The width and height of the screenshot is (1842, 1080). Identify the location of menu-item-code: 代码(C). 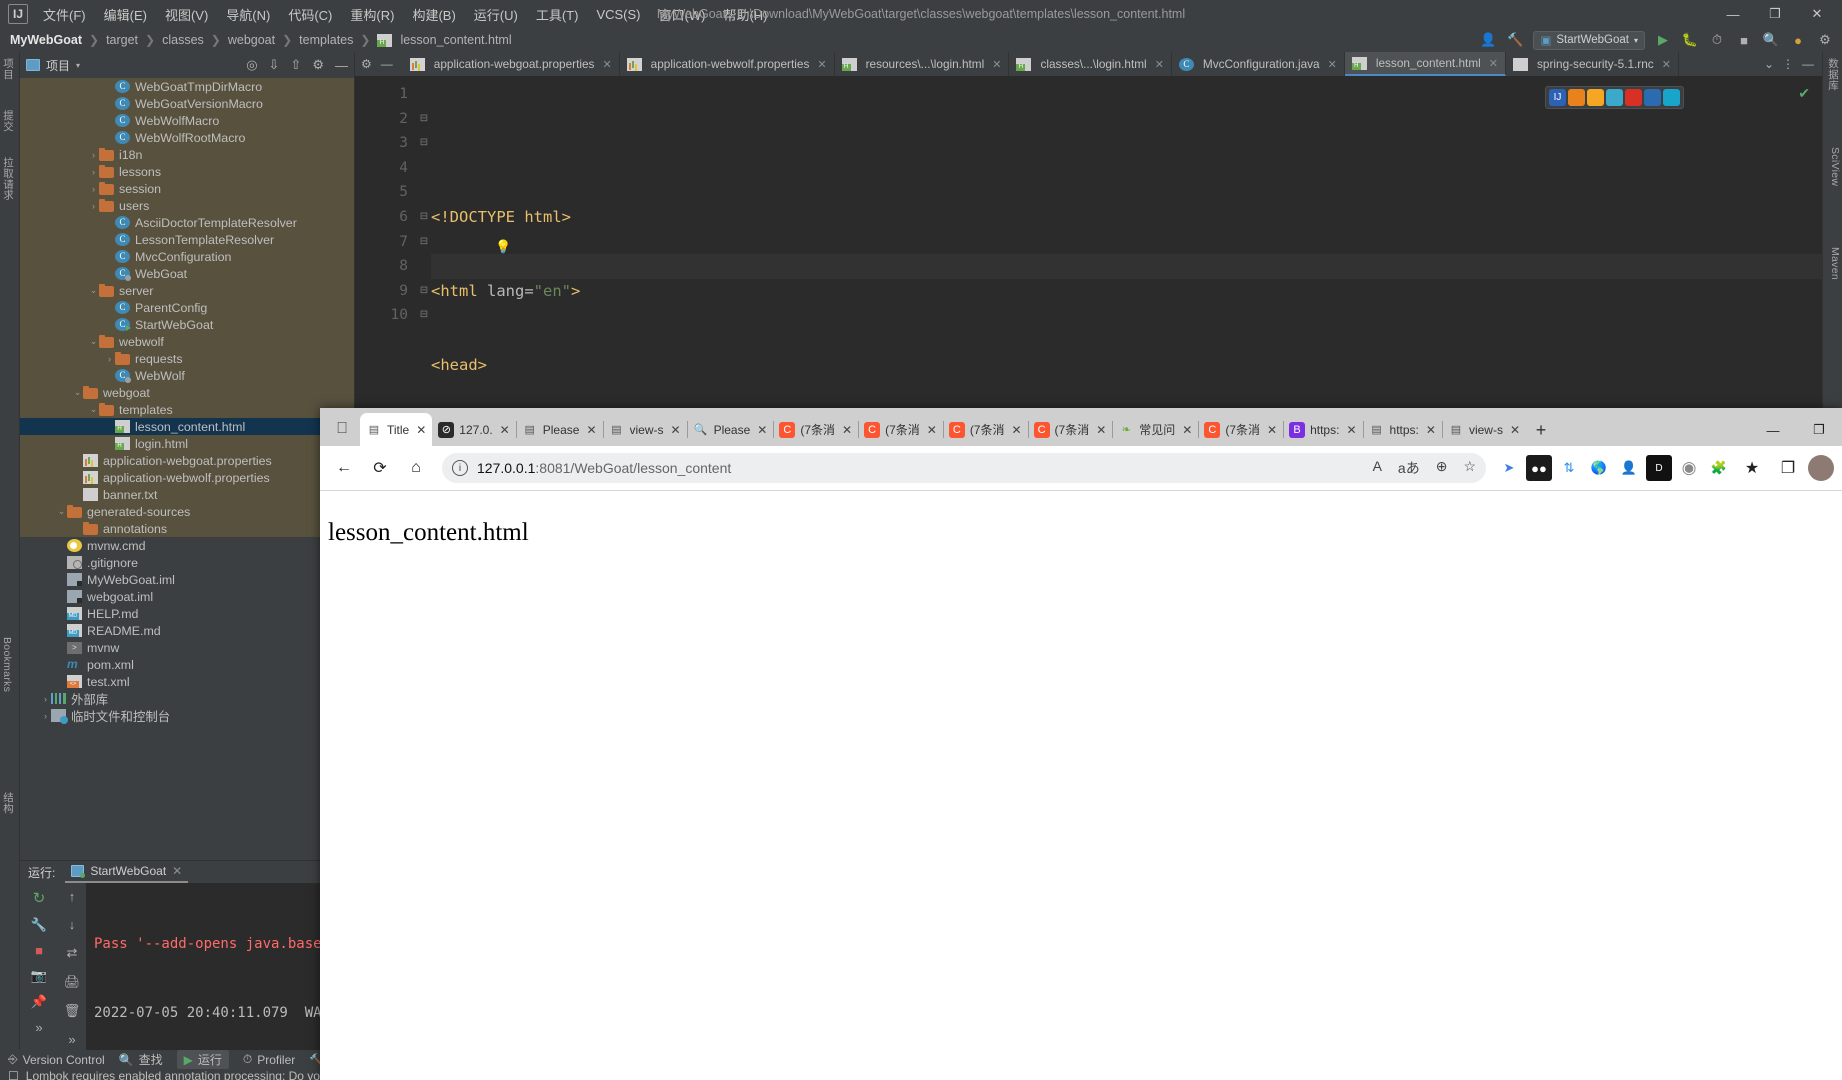
(310, 14).